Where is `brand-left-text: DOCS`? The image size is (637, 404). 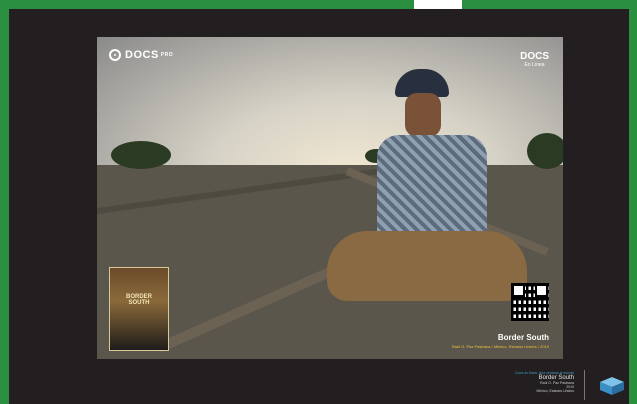
brand-left-text: DOCS is located at coordinates (142, 55).